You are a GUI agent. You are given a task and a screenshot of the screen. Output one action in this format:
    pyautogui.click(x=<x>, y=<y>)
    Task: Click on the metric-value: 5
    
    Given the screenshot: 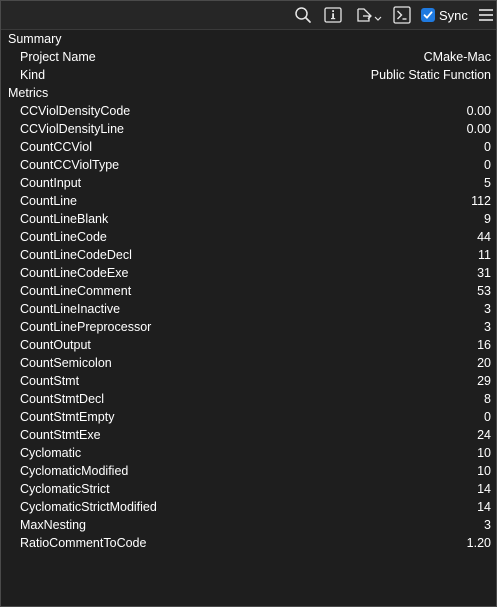 What is the action you would take?
    pyautogui.click(x=487, y=183)
    